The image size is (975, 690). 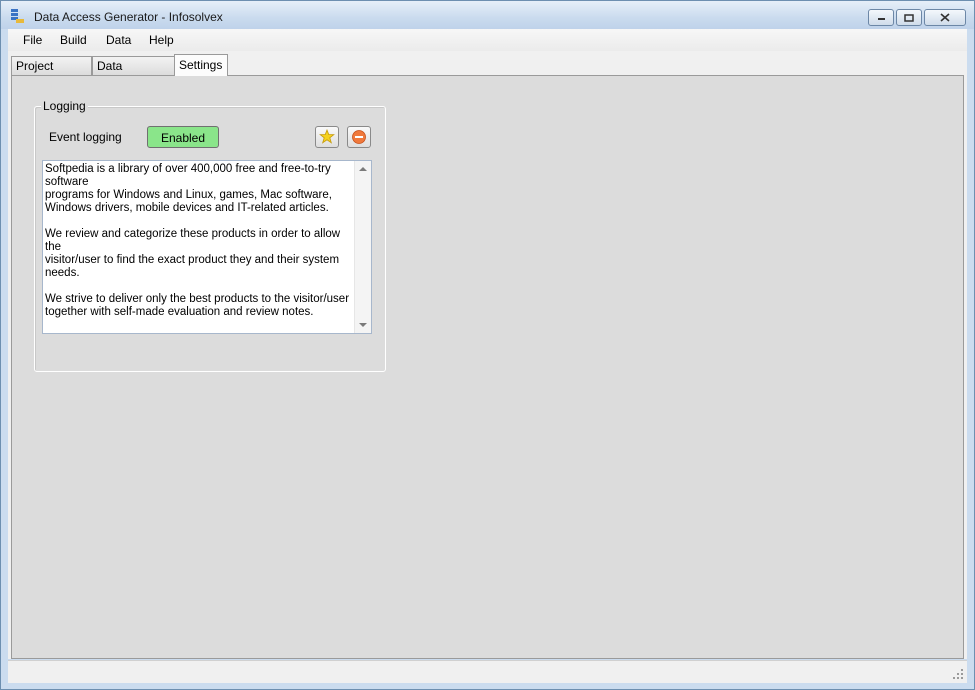 I want to click on minimize-button, so click(x=881, y=17).